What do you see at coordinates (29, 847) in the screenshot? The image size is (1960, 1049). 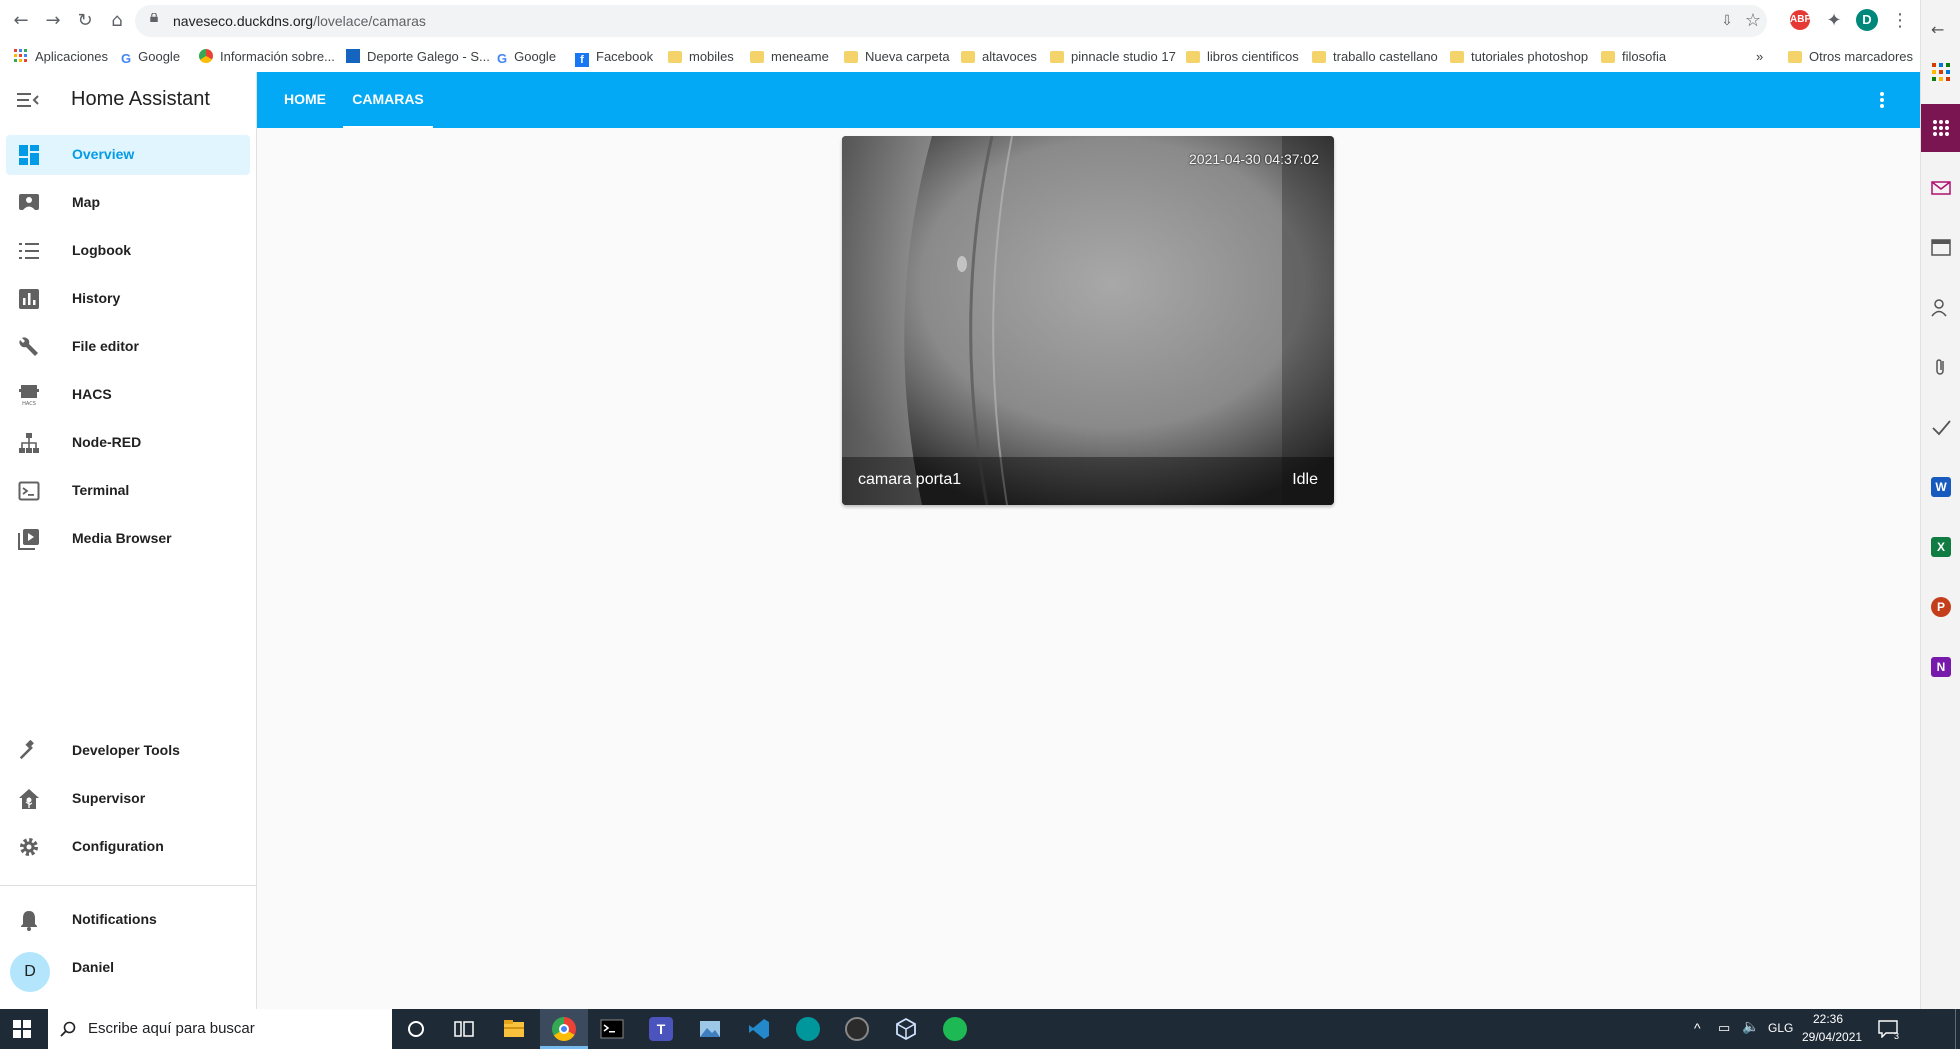 I see `cog-icon` at bounding box center [29, 847].